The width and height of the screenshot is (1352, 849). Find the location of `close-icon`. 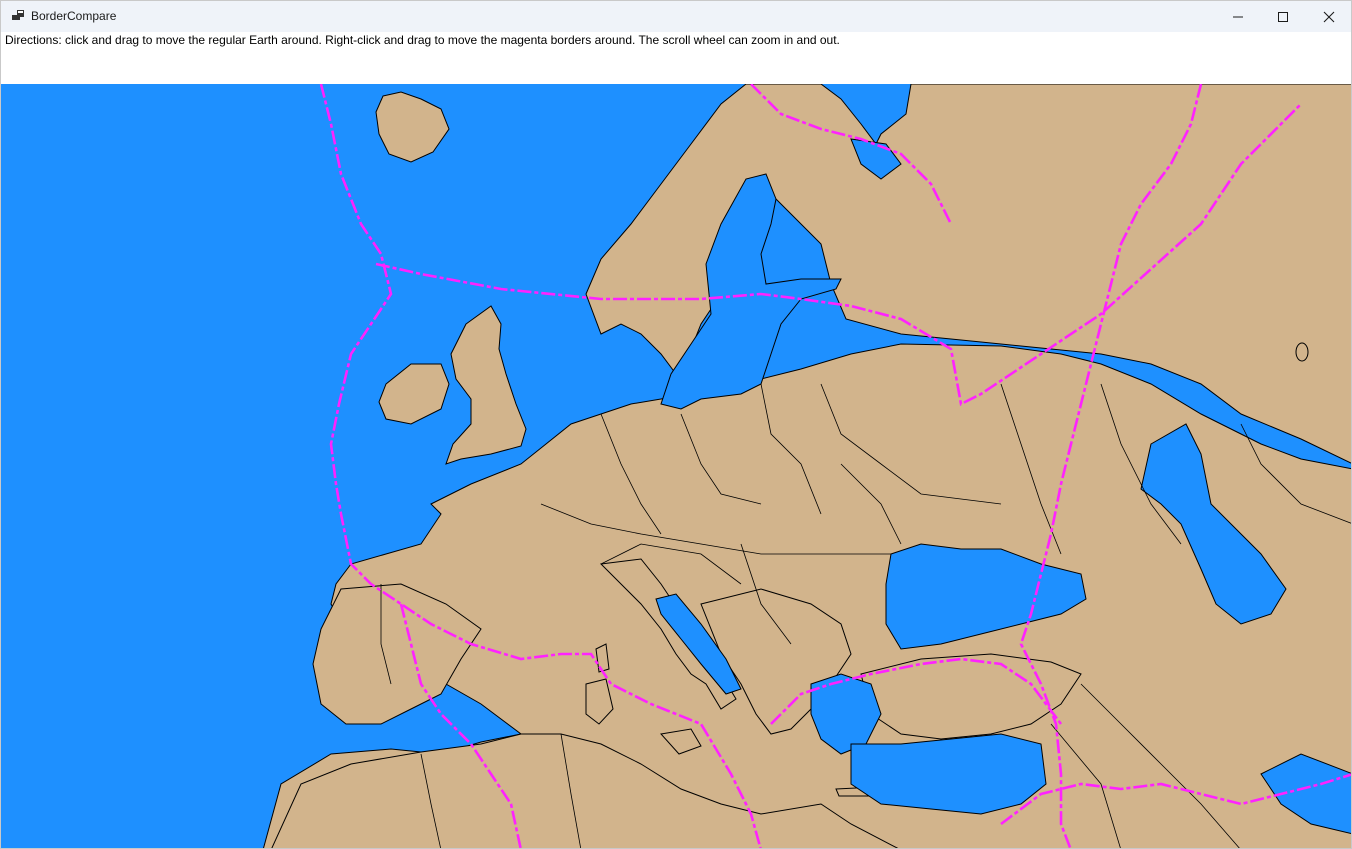

close-icon is located at coordinates (1329, 16).